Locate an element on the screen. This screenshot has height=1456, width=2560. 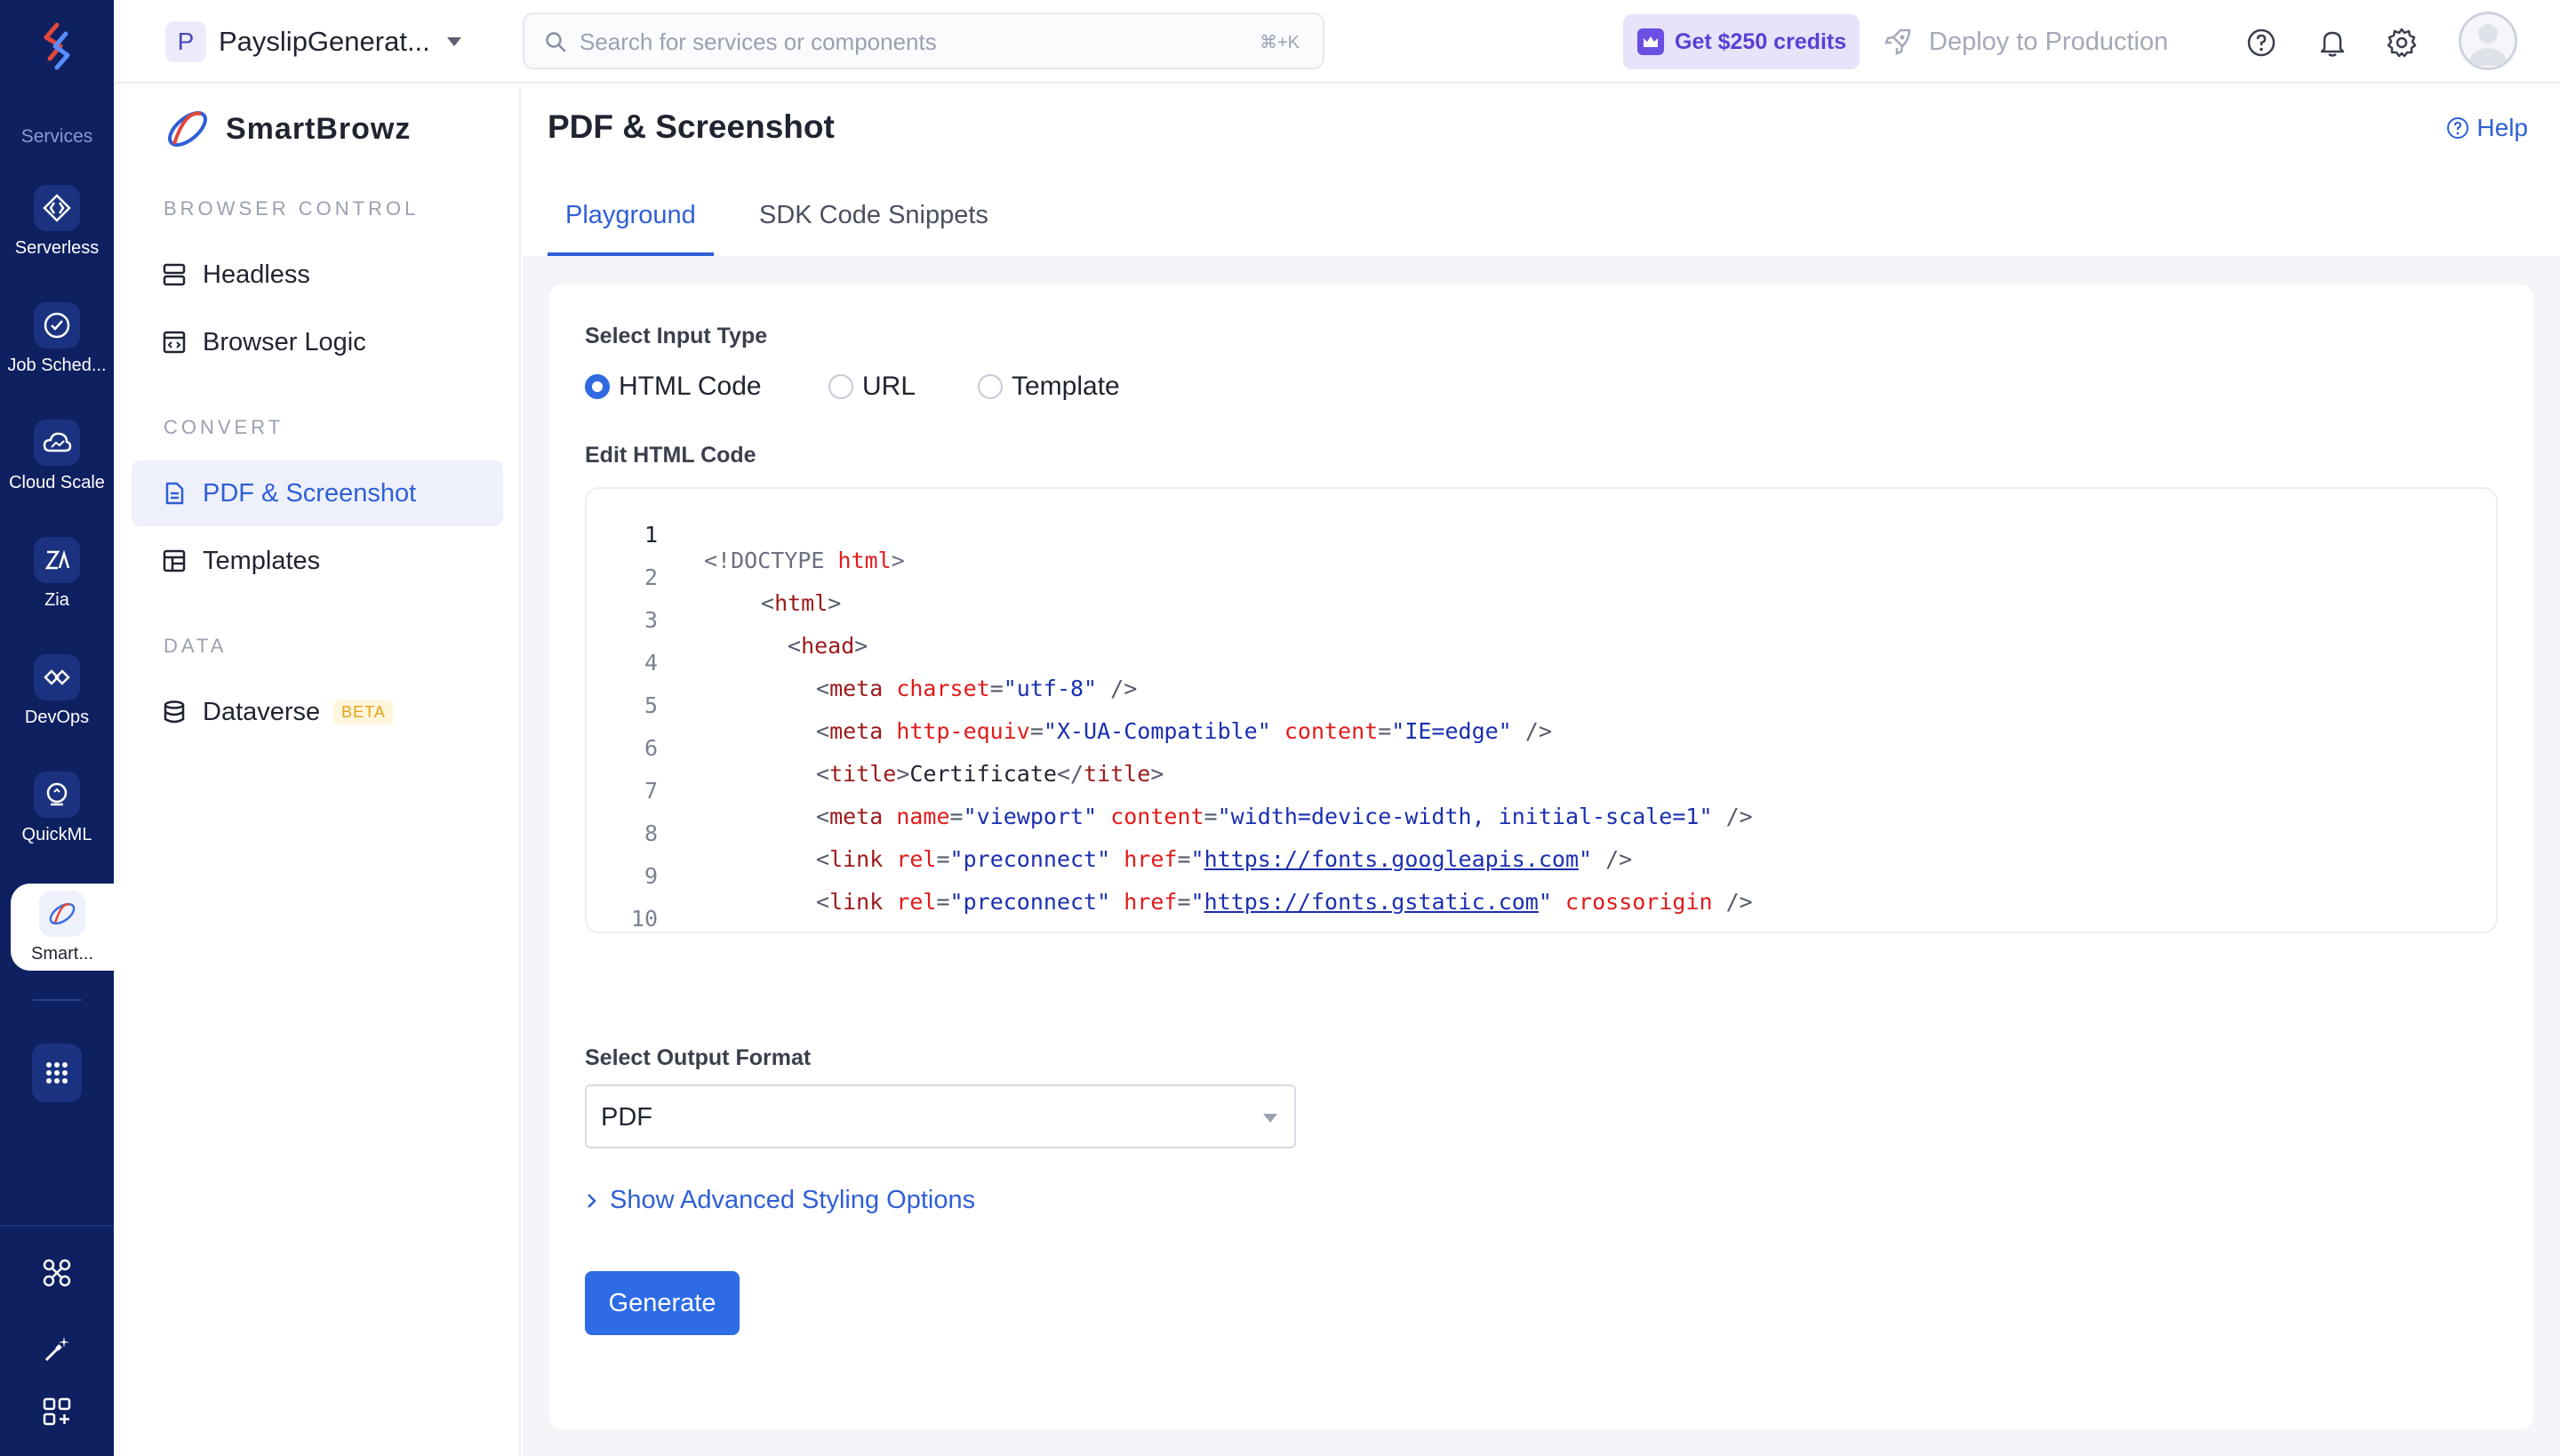
deploy-to-production-button: Deploy to Production is located at coordinates (2025, 41).